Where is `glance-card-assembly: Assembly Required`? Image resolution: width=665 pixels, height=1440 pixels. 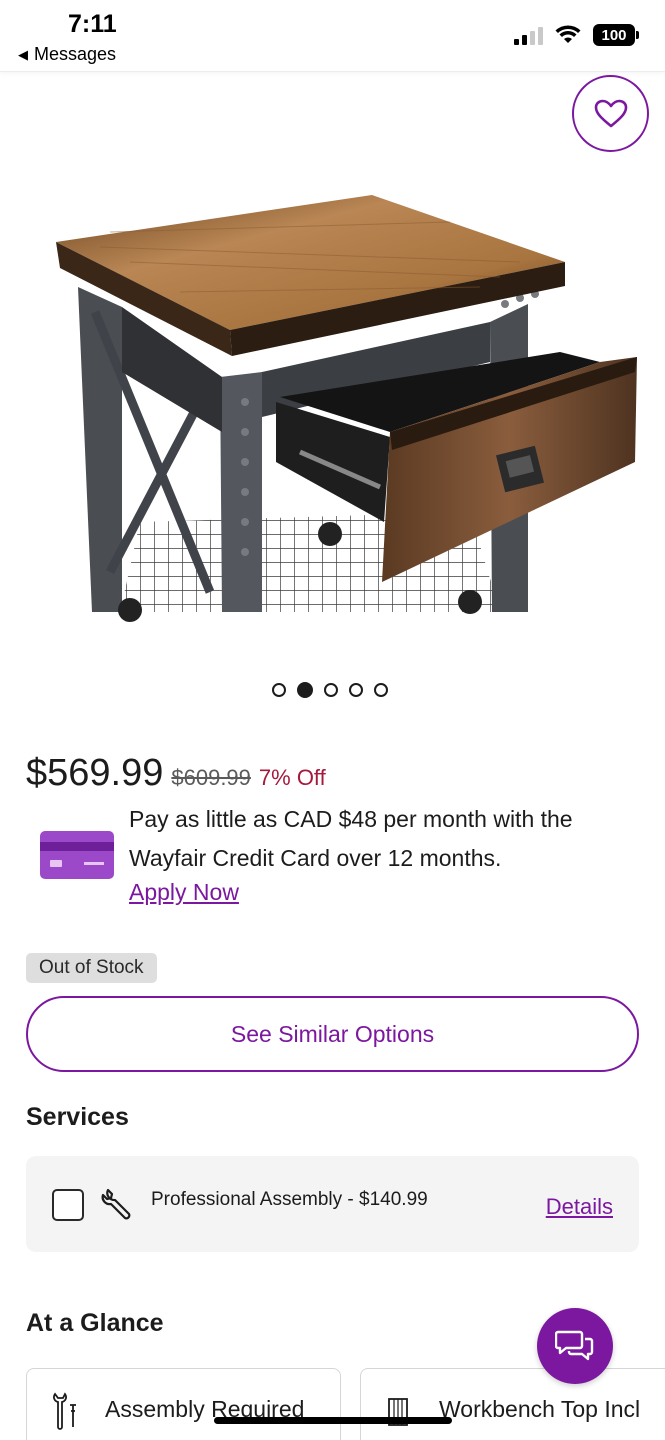 glance-card-assembly: Assembly Required is located at coordinates (183, 1404).